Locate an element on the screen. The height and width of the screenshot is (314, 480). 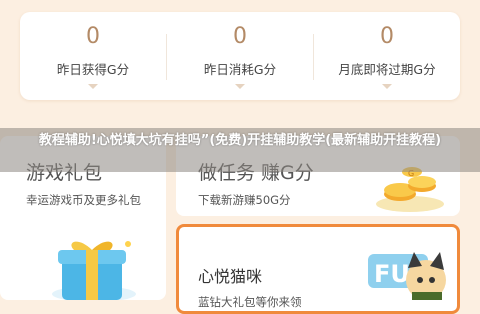
cat-mascot-icon: FU is located at coordinates (407, 276).